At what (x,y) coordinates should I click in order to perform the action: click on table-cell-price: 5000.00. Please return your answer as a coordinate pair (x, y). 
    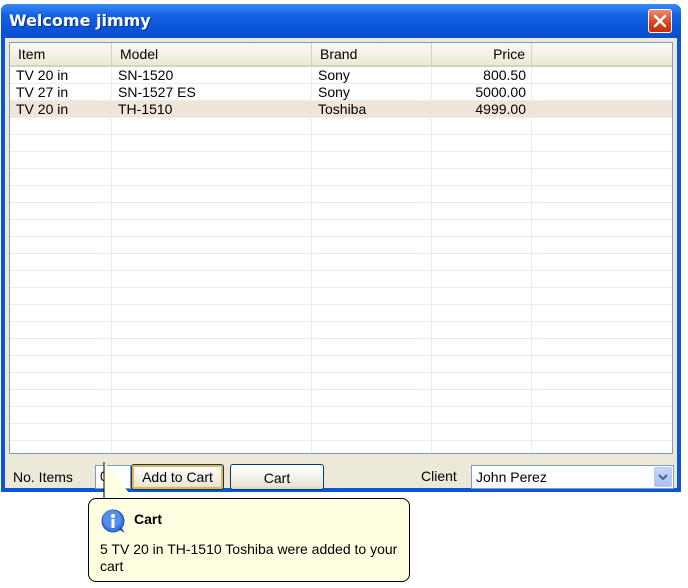
    Looking at the image, I should click on (500, 92).